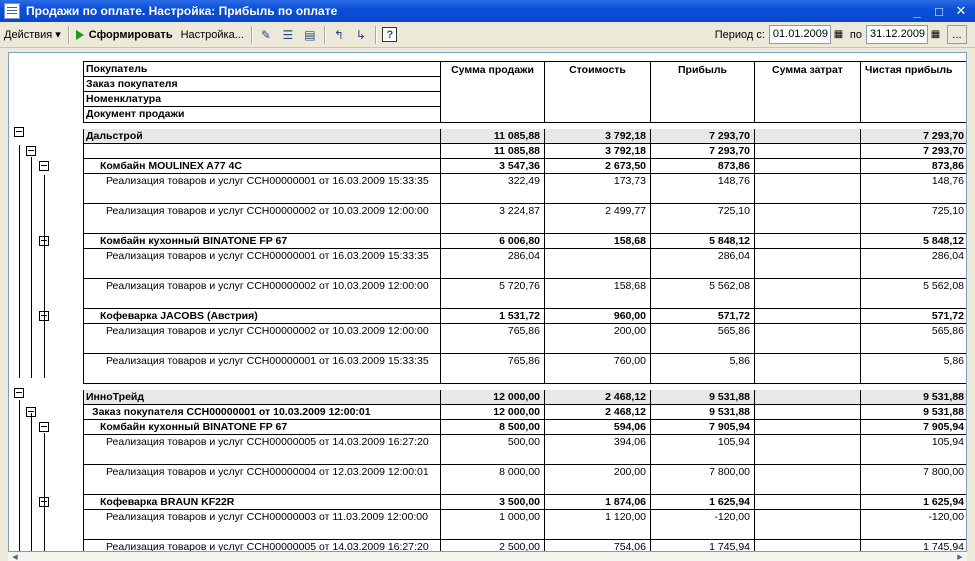  What do you see at coordinates (947, 442) in the screenshot?
I see `cell-net-profit: 105,94` at bounding box center [947, 442].